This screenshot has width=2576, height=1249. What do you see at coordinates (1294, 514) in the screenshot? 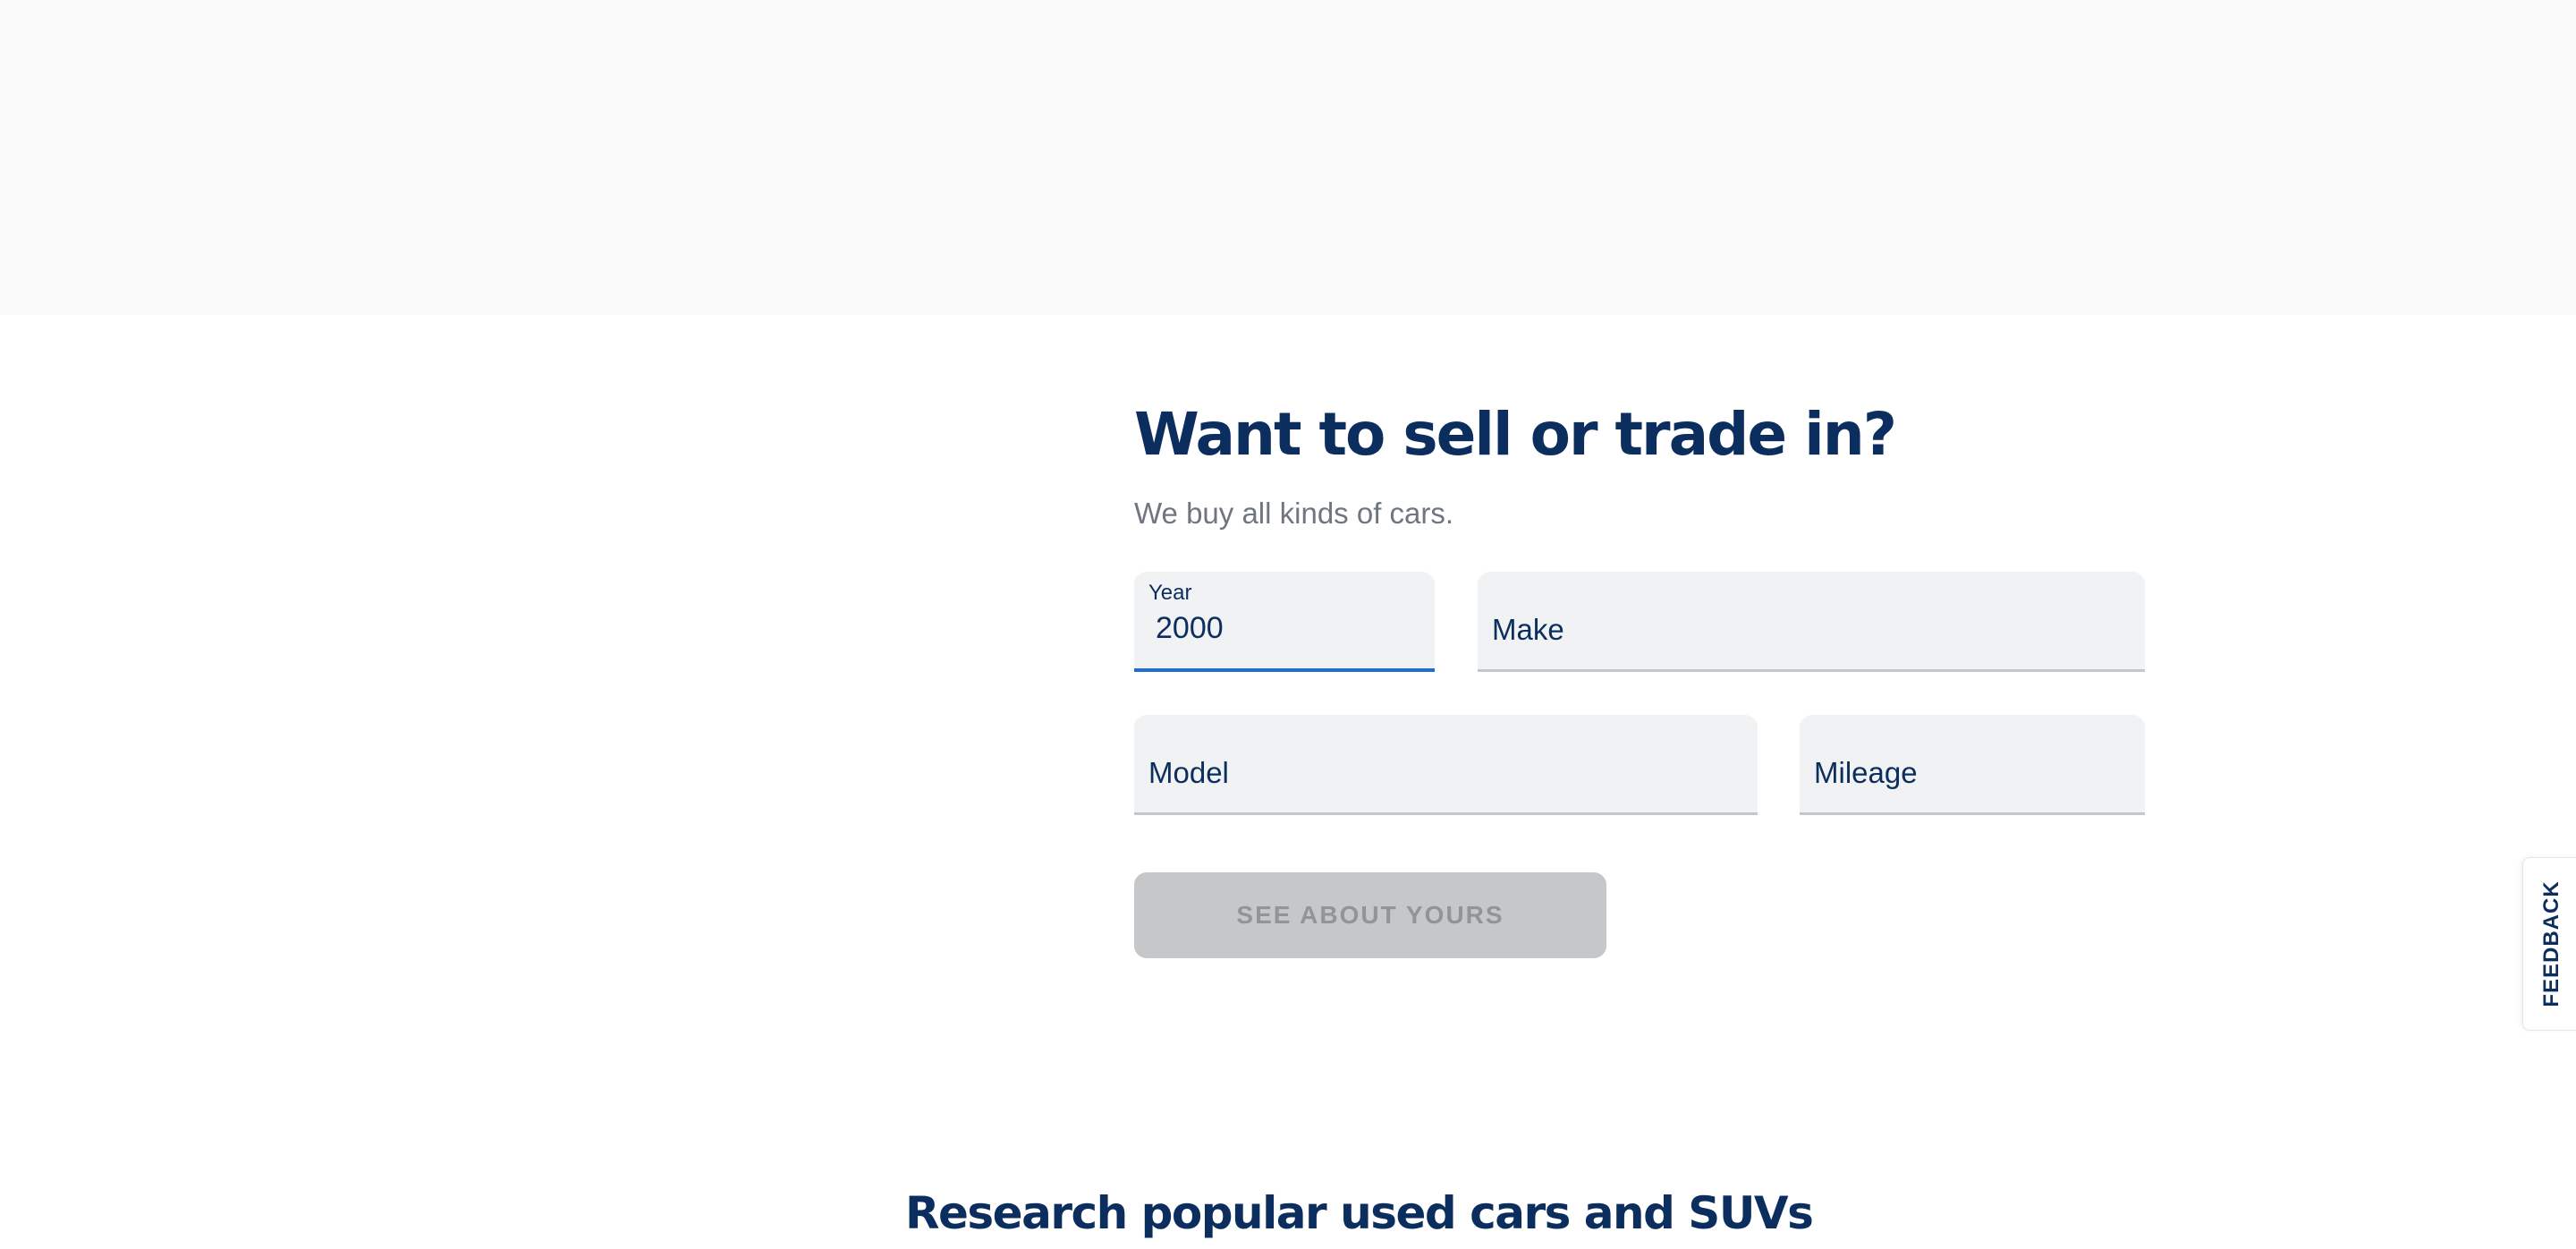
I see `sell-trade-in-subheading: We buy all kinds of cars.` at bounding box center [1294, 514].